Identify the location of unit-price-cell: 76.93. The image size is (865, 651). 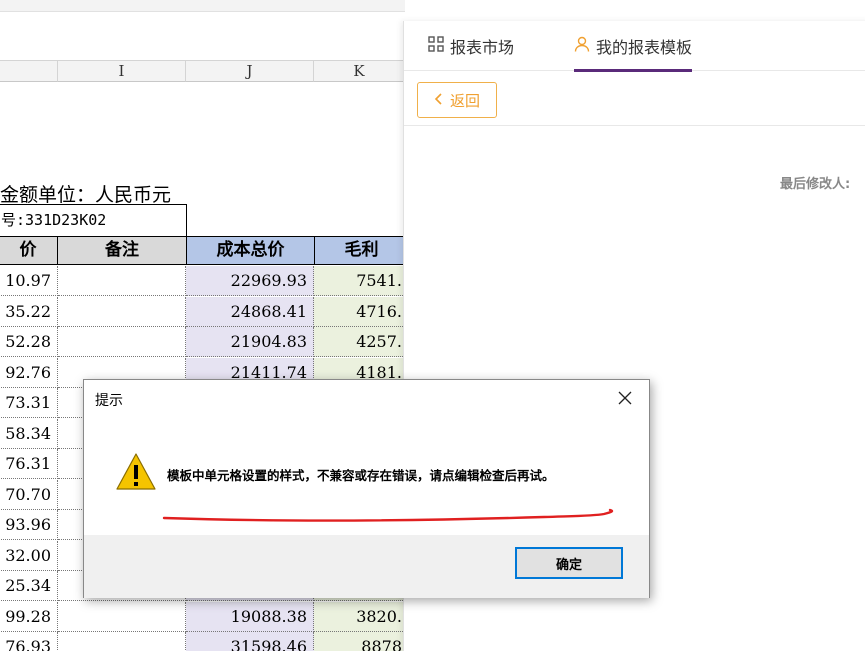
(29, 641).